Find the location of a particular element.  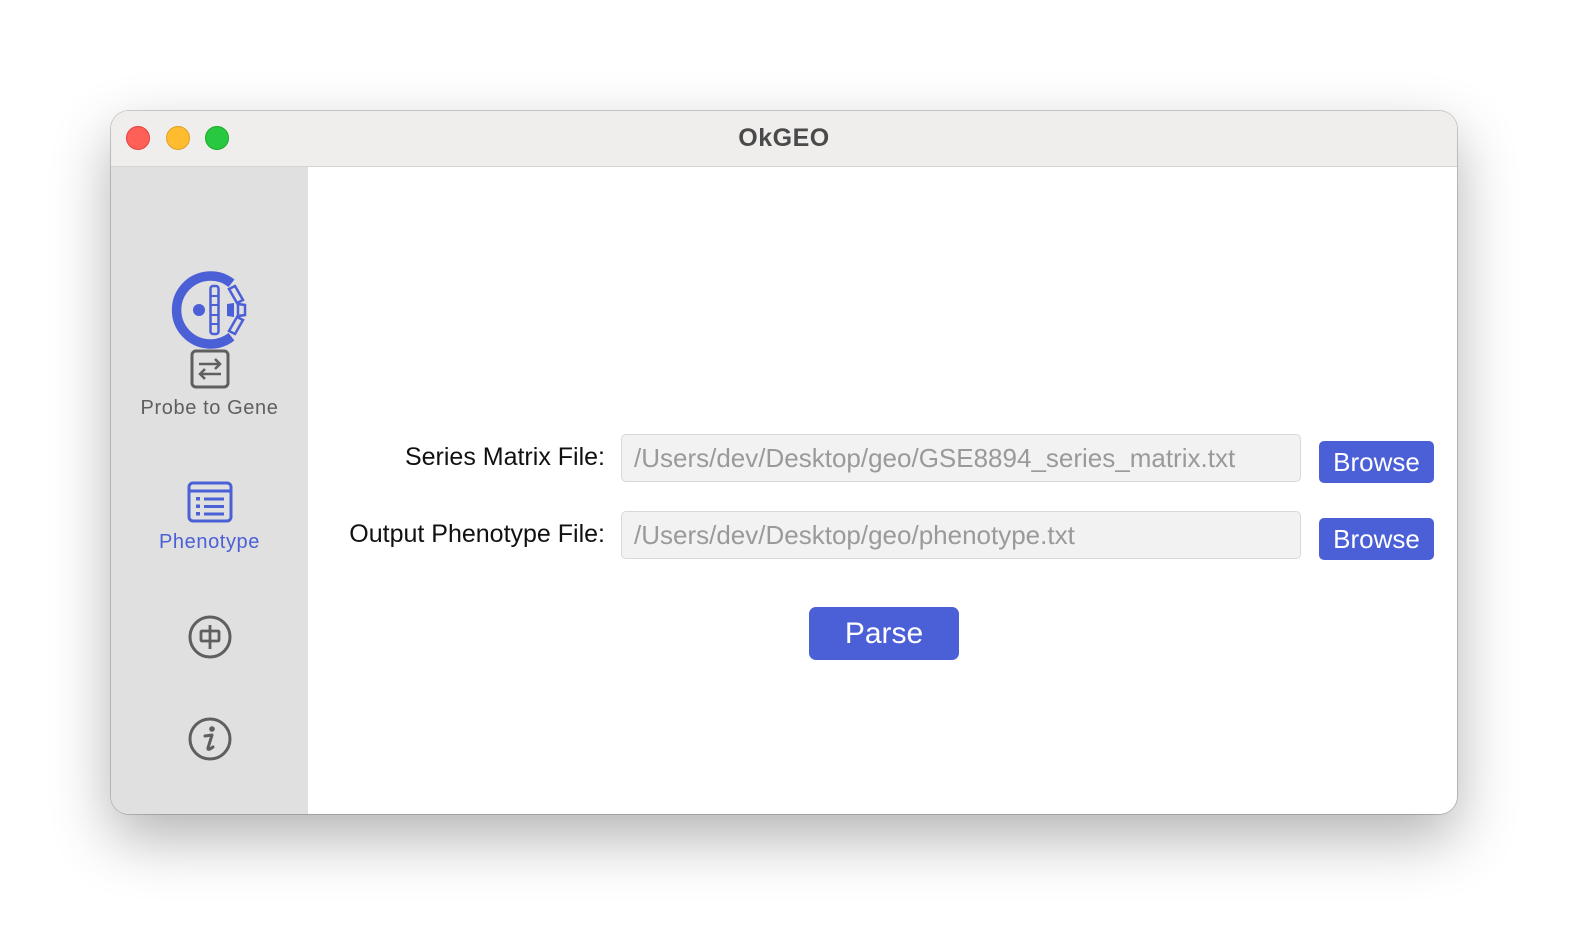

output-phenotype-file-field is located at coordinates (961, 535).